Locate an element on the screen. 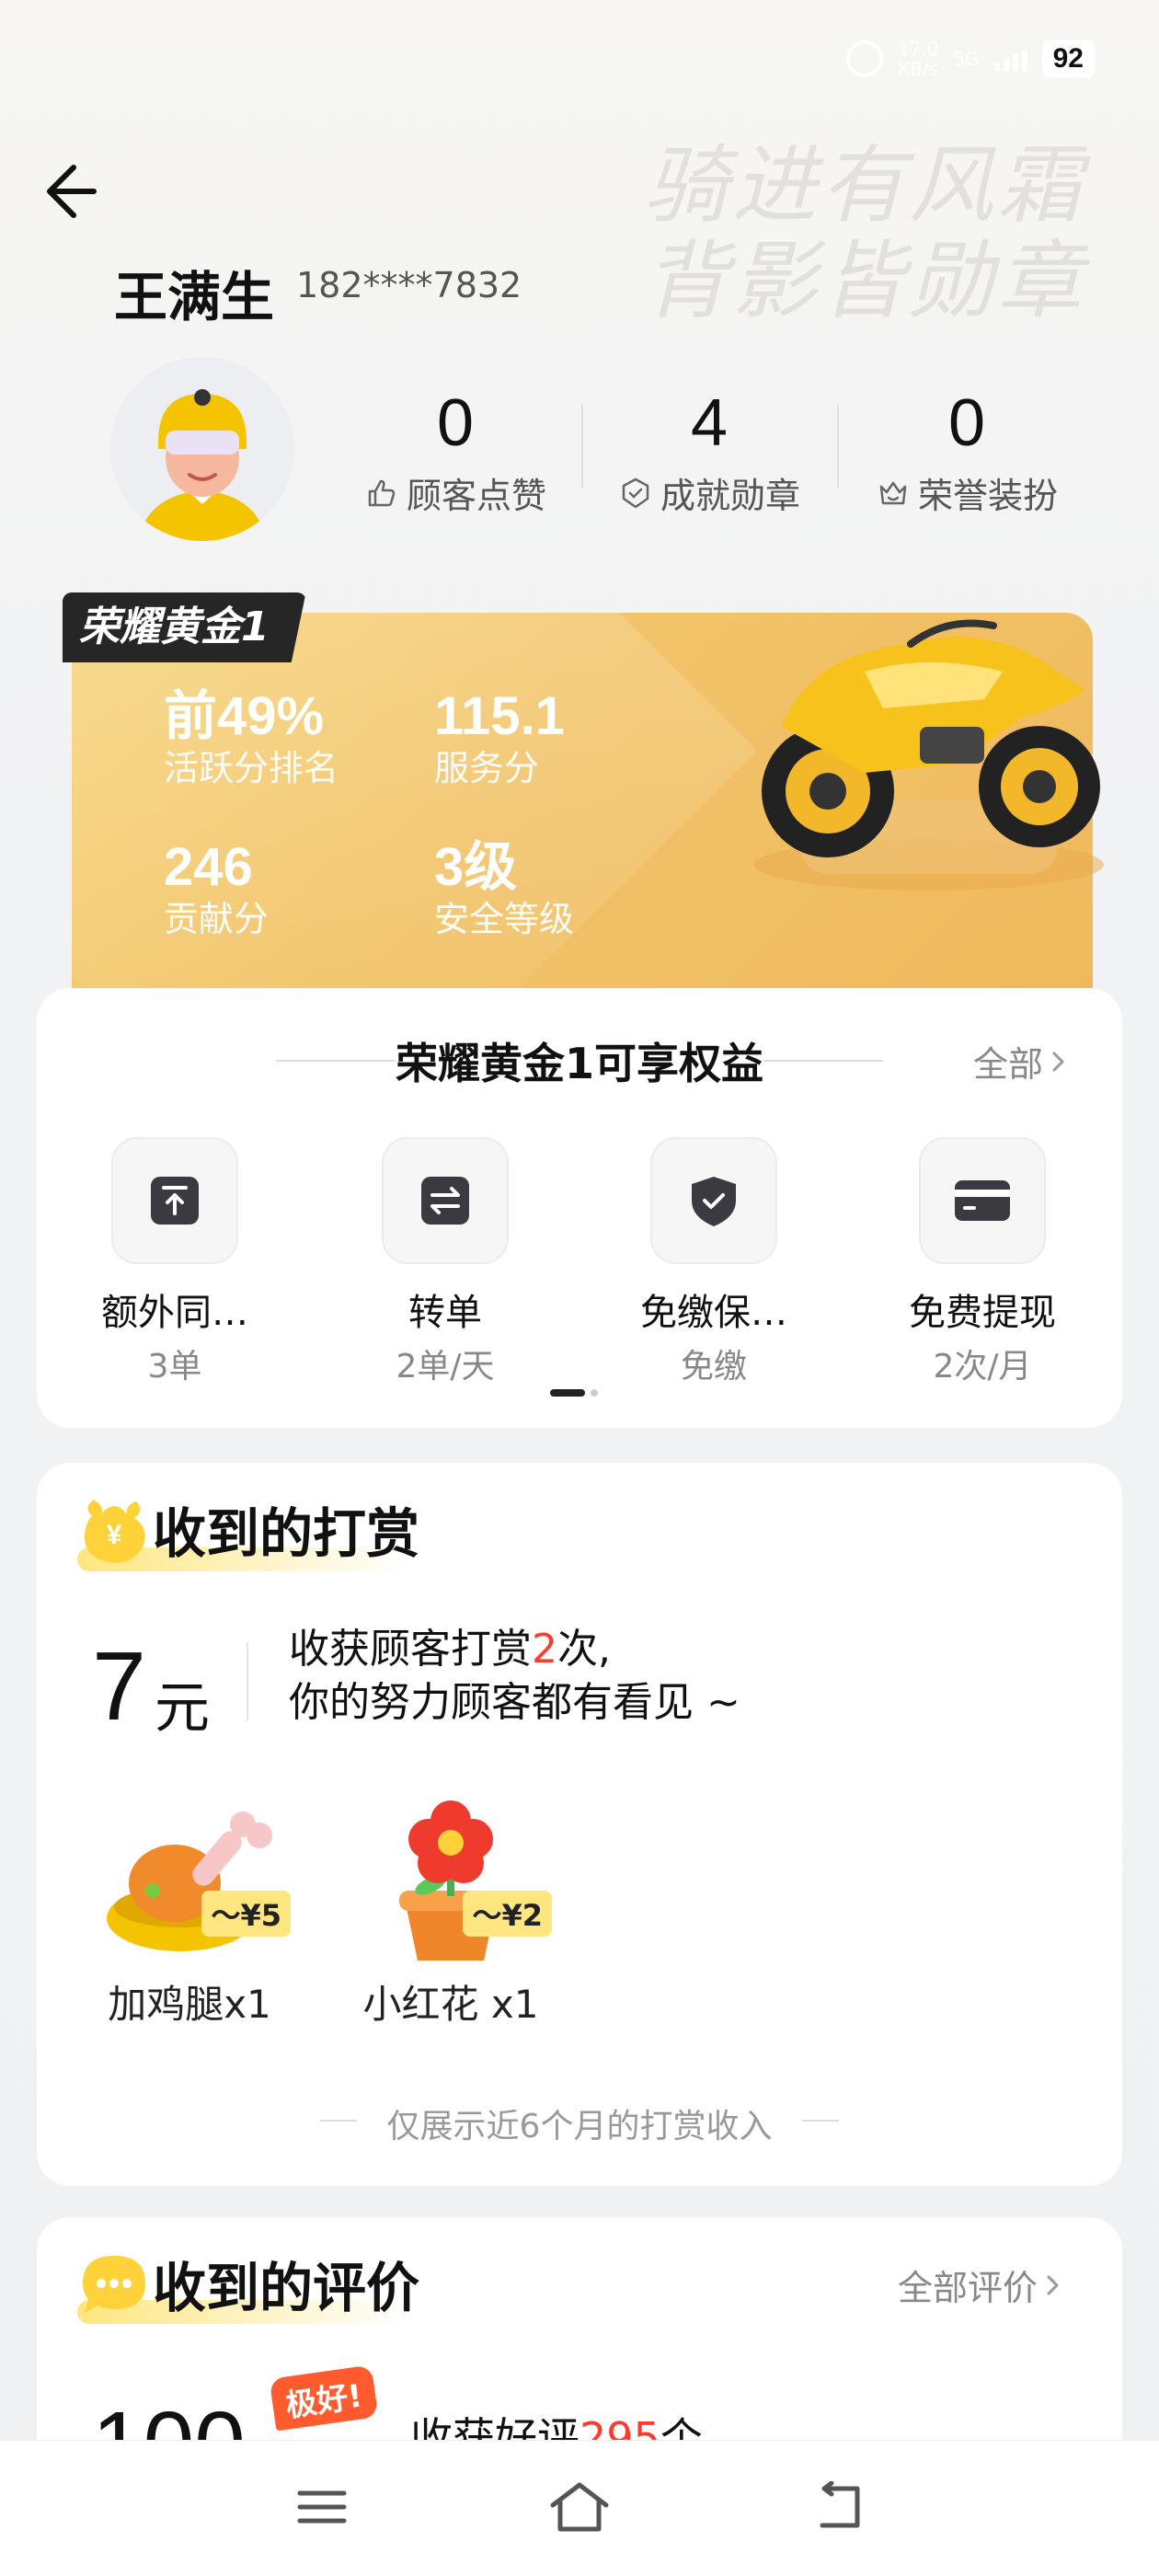 Image resolution: width=1159 pixels, height=2576 pixels. stat-outfits: 0 荣誉装扮 is located at coordinates (967, 452).